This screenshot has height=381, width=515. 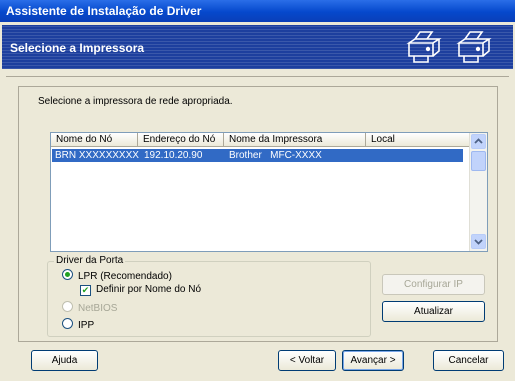 I want to click on scroll-down-button, so click(x=478, y=241).